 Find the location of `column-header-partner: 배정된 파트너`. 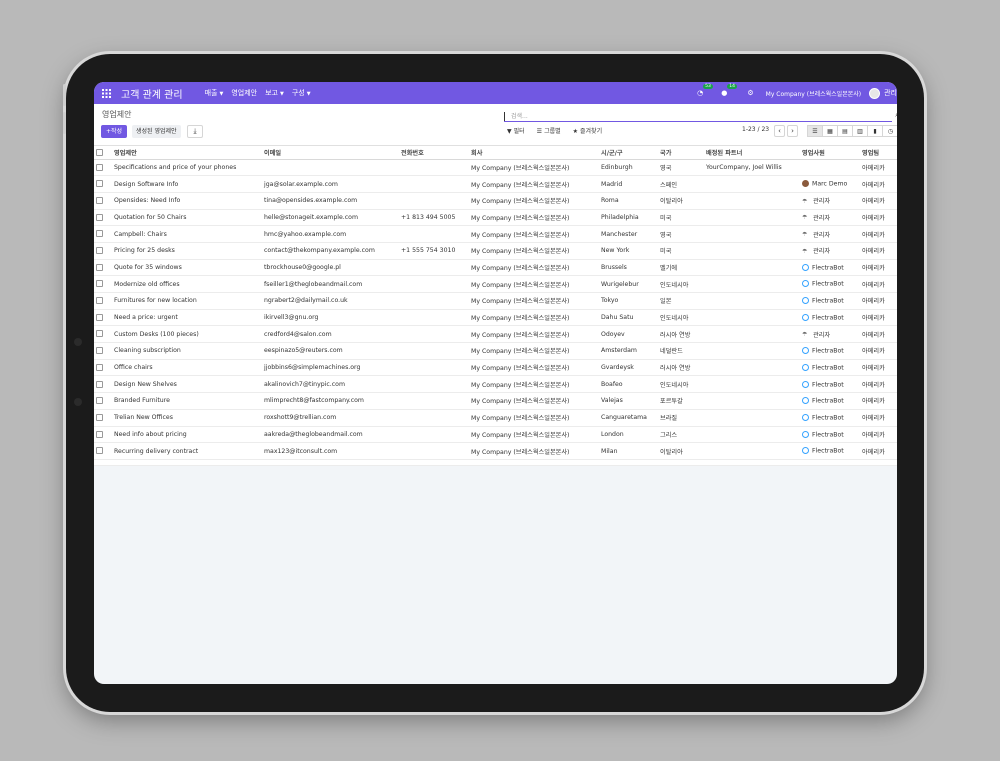

column-header-partner: 배정된 파트너 is located at coordinates (752, 153).